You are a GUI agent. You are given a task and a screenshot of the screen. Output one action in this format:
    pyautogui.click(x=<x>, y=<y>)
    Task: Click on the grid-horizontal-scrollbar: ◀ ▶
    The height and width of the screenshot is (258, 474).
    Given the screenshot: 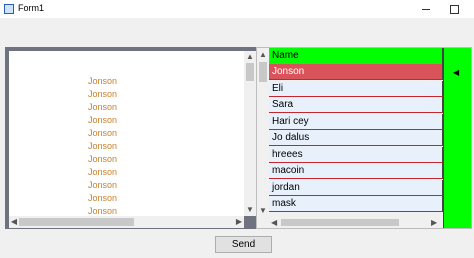 What is the action you would take?
    pyautogui.click(x=356, y=222)
    